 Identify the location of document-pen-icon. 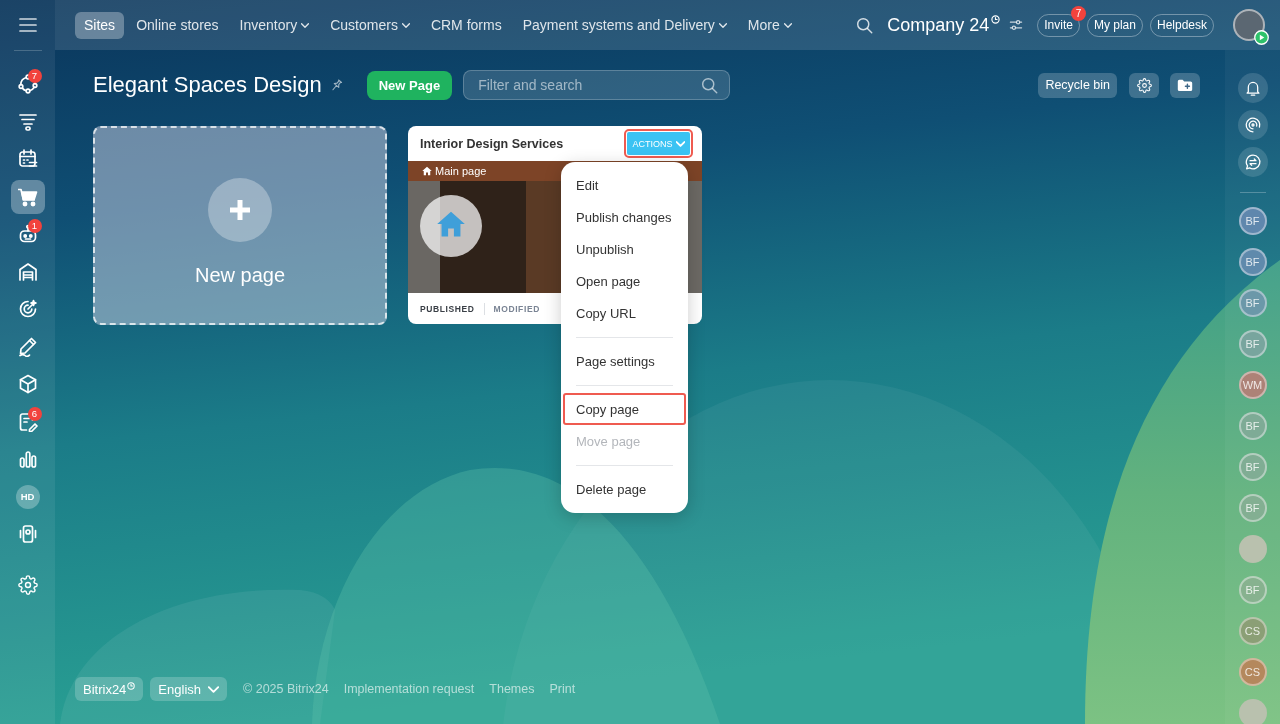
(27, 421).